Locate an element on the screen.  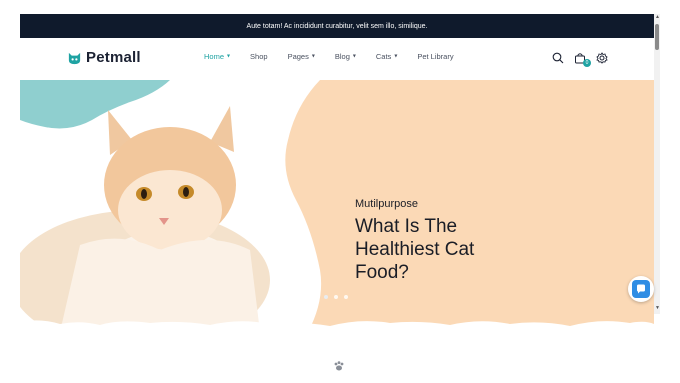
paw-icon is located at coordinates (339, 366).